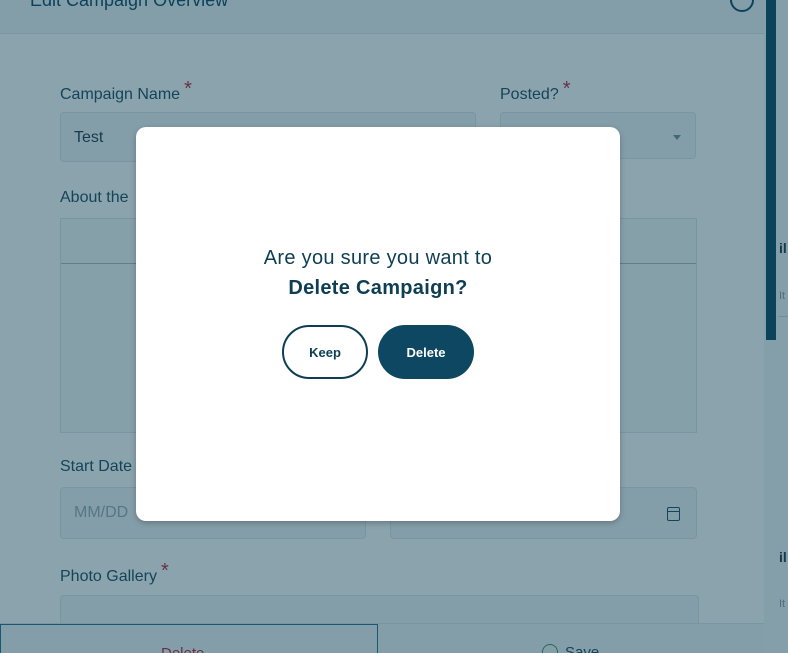 This screenshot has width=788, height=653. I want to click on delete-button: Delete, so click(426, 352).